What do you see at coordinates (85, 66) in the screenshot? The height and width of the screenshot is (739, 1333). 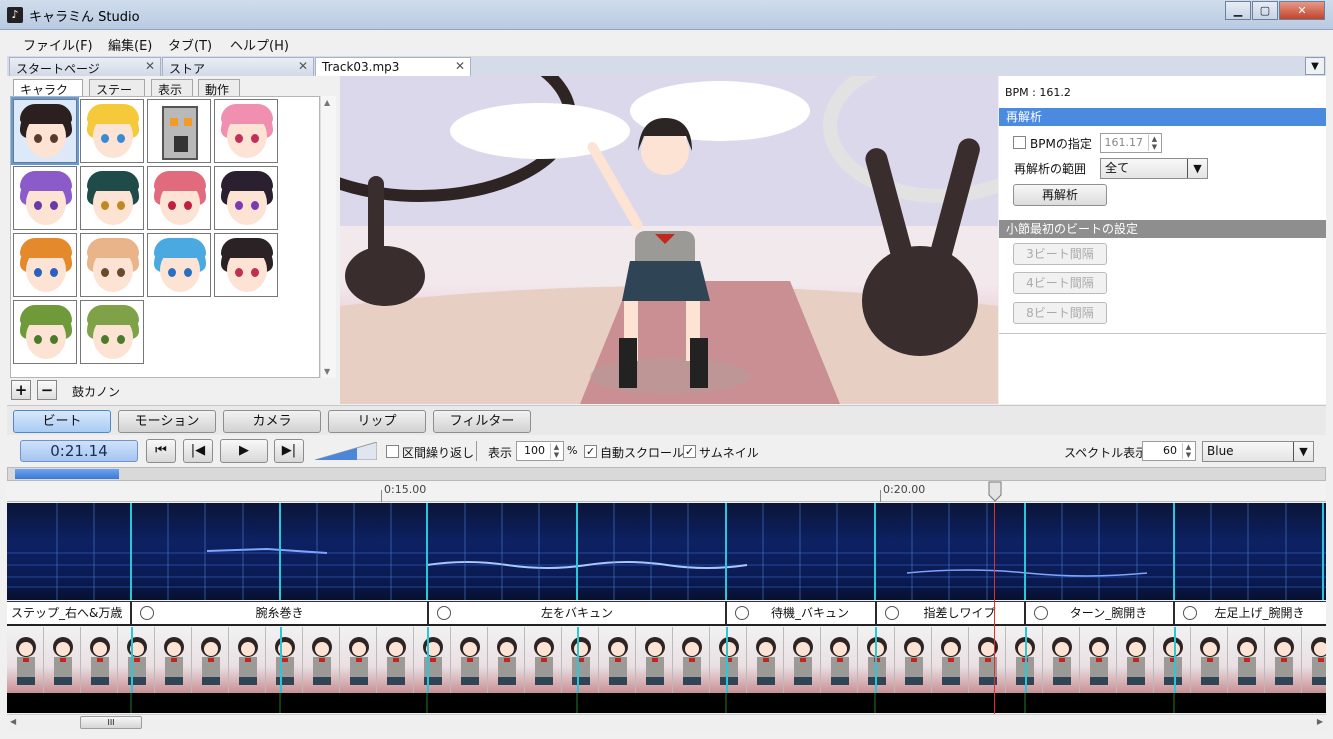 I see `tab-start-page: スタートページ ✕` at bounding box center [85, 66].